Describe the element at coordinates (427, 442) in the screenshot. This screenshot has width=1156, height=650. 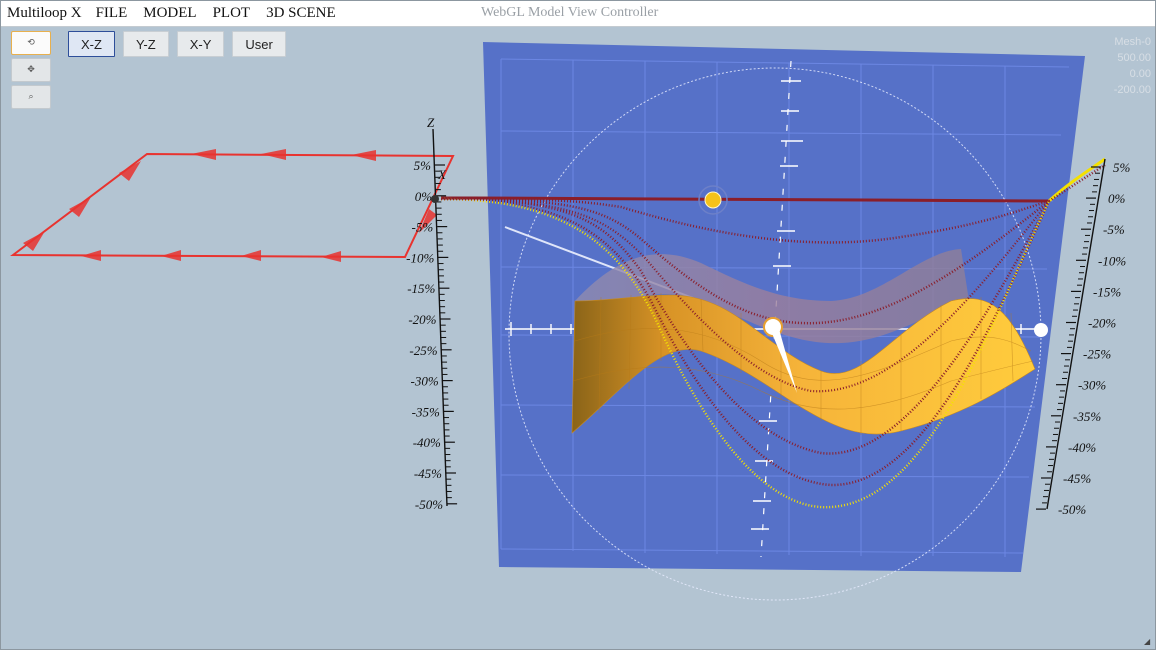
I see `left-axis-tick-label: -40%` at that location.